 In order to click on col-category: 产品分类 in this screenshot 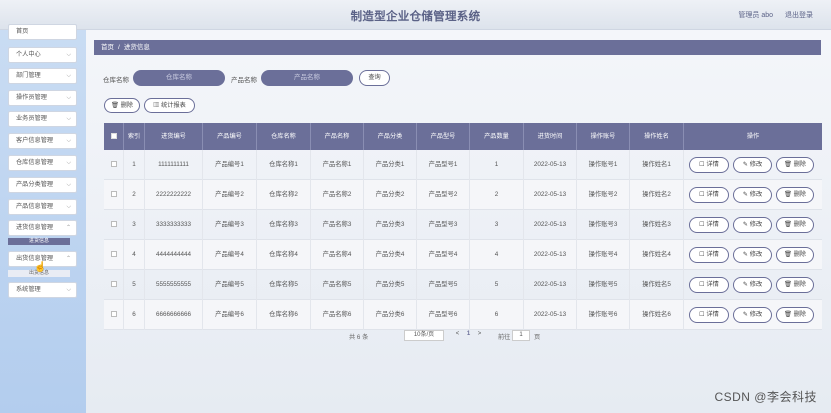, I will do `click(390, 136)`.